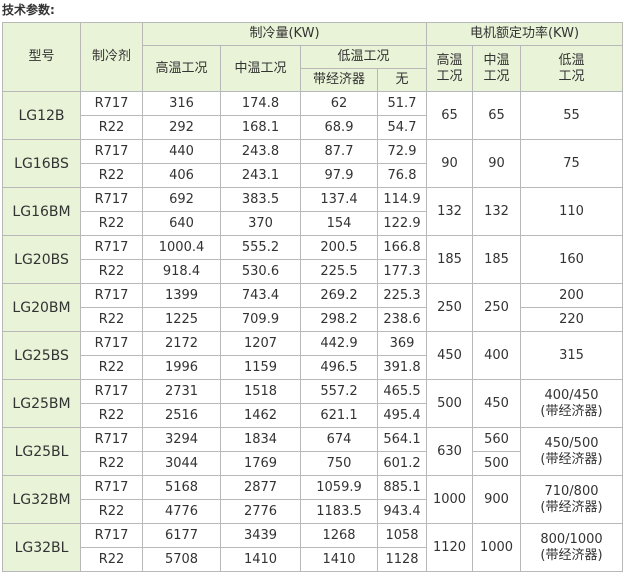 Image resolution: width=624 pixels, height=577 pixels. Describe the element at coordinates (571, 259) in the screenshot. I see `power-low-cell: 160` at that location.